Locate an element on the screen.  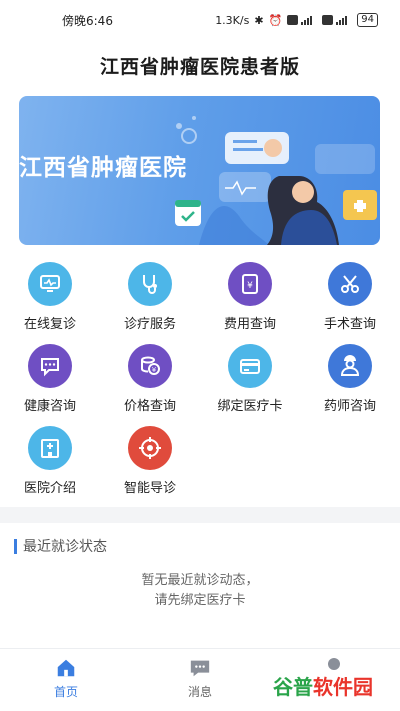
service-surgery-query: 手术查询 is located at coordinates (350, 299).